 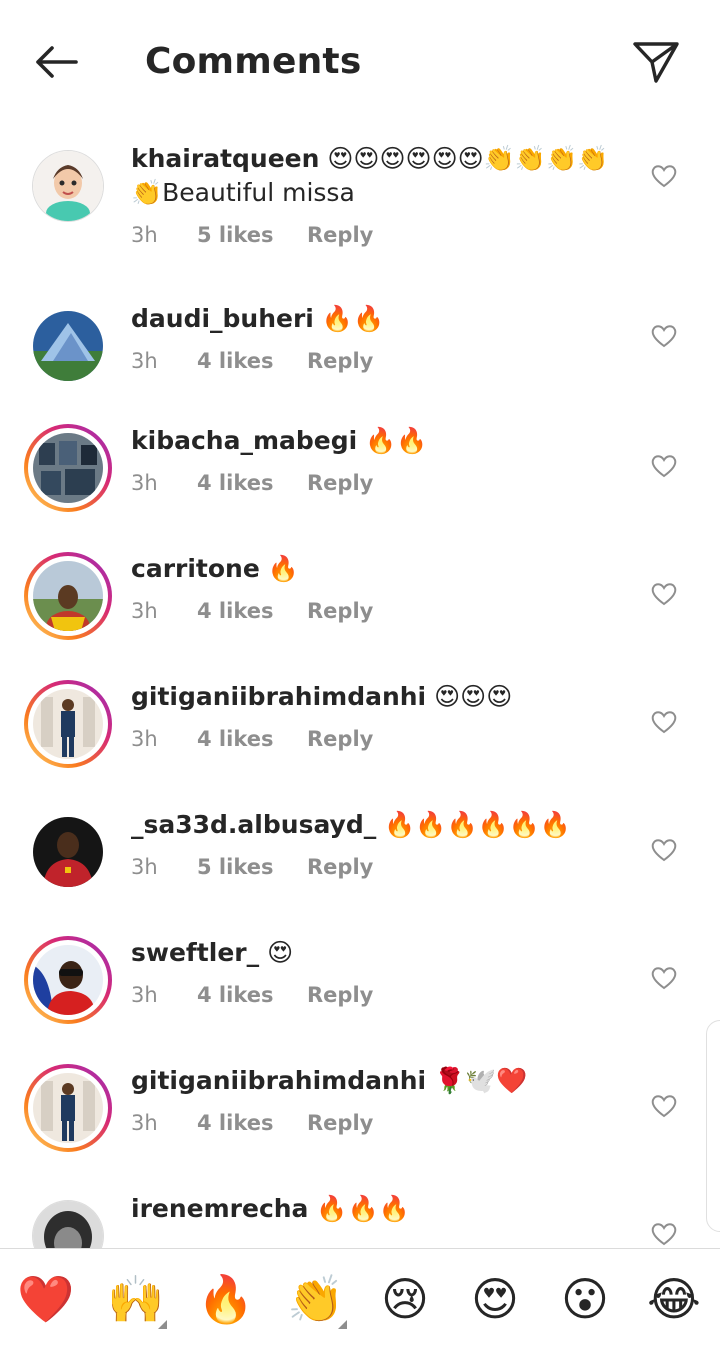 I want to click on comment-text: 🔥, so click(x=283, y=568).